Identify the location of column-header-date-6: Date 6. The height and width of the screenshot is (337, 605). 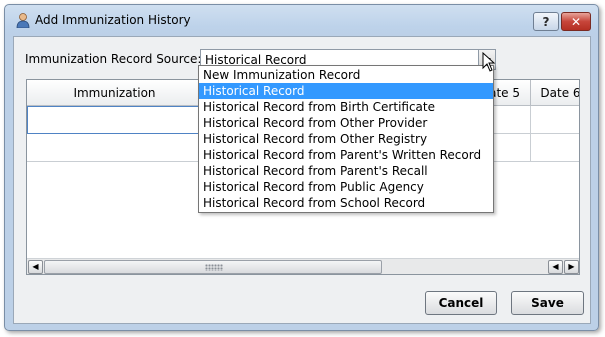
(555, 93).